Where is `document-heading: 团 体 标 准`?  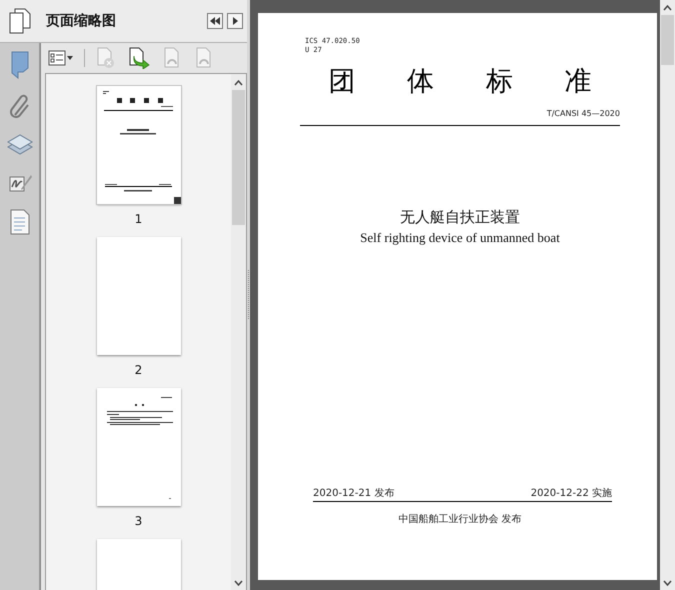
document-heading: 团 体 标 准 is located at coordinates (460, 81).